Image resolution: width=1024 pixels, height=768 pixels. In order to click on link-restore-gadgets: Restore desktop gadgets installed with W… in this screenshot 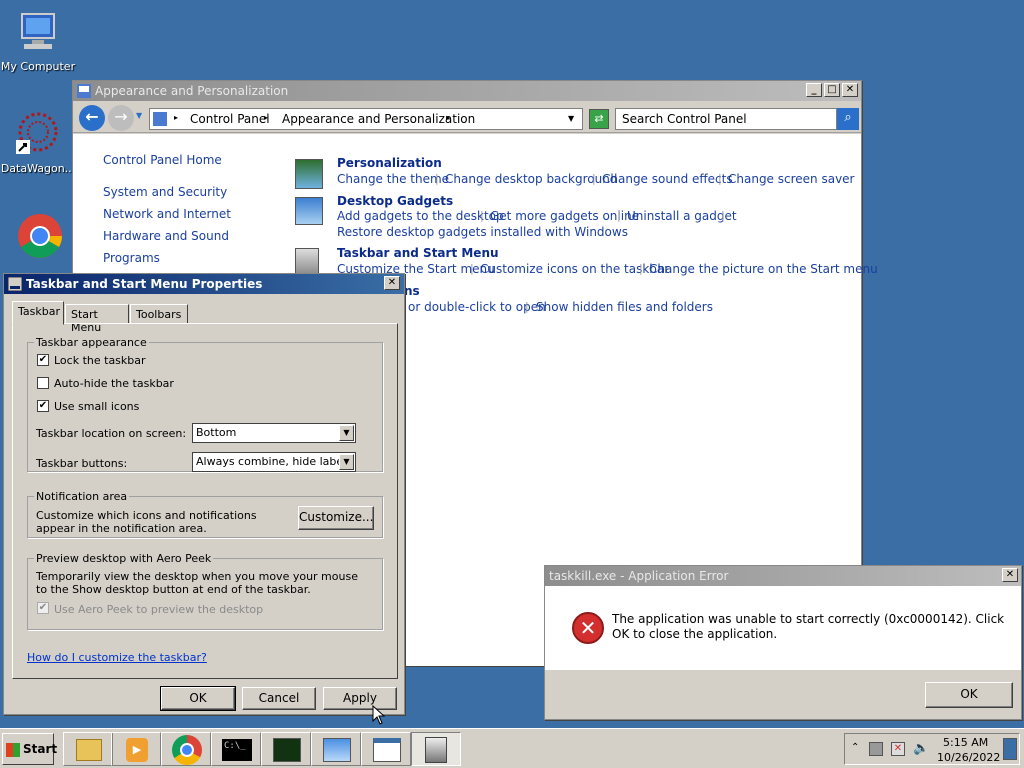, I will do `click(482, 232)`.